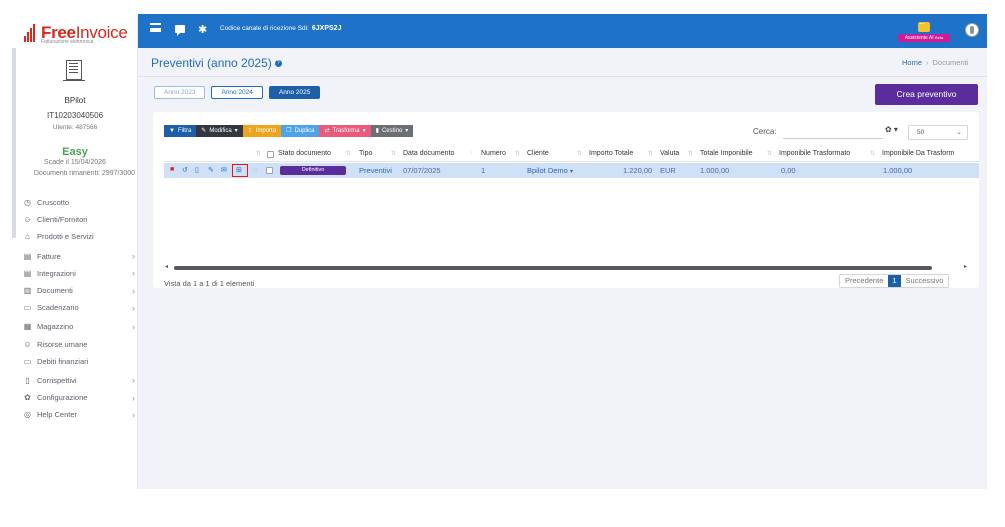  Describe the element at coordinates (67, 42) in the screenshot. I see `brand-tagline: Fatturazione elettronica` at that location.